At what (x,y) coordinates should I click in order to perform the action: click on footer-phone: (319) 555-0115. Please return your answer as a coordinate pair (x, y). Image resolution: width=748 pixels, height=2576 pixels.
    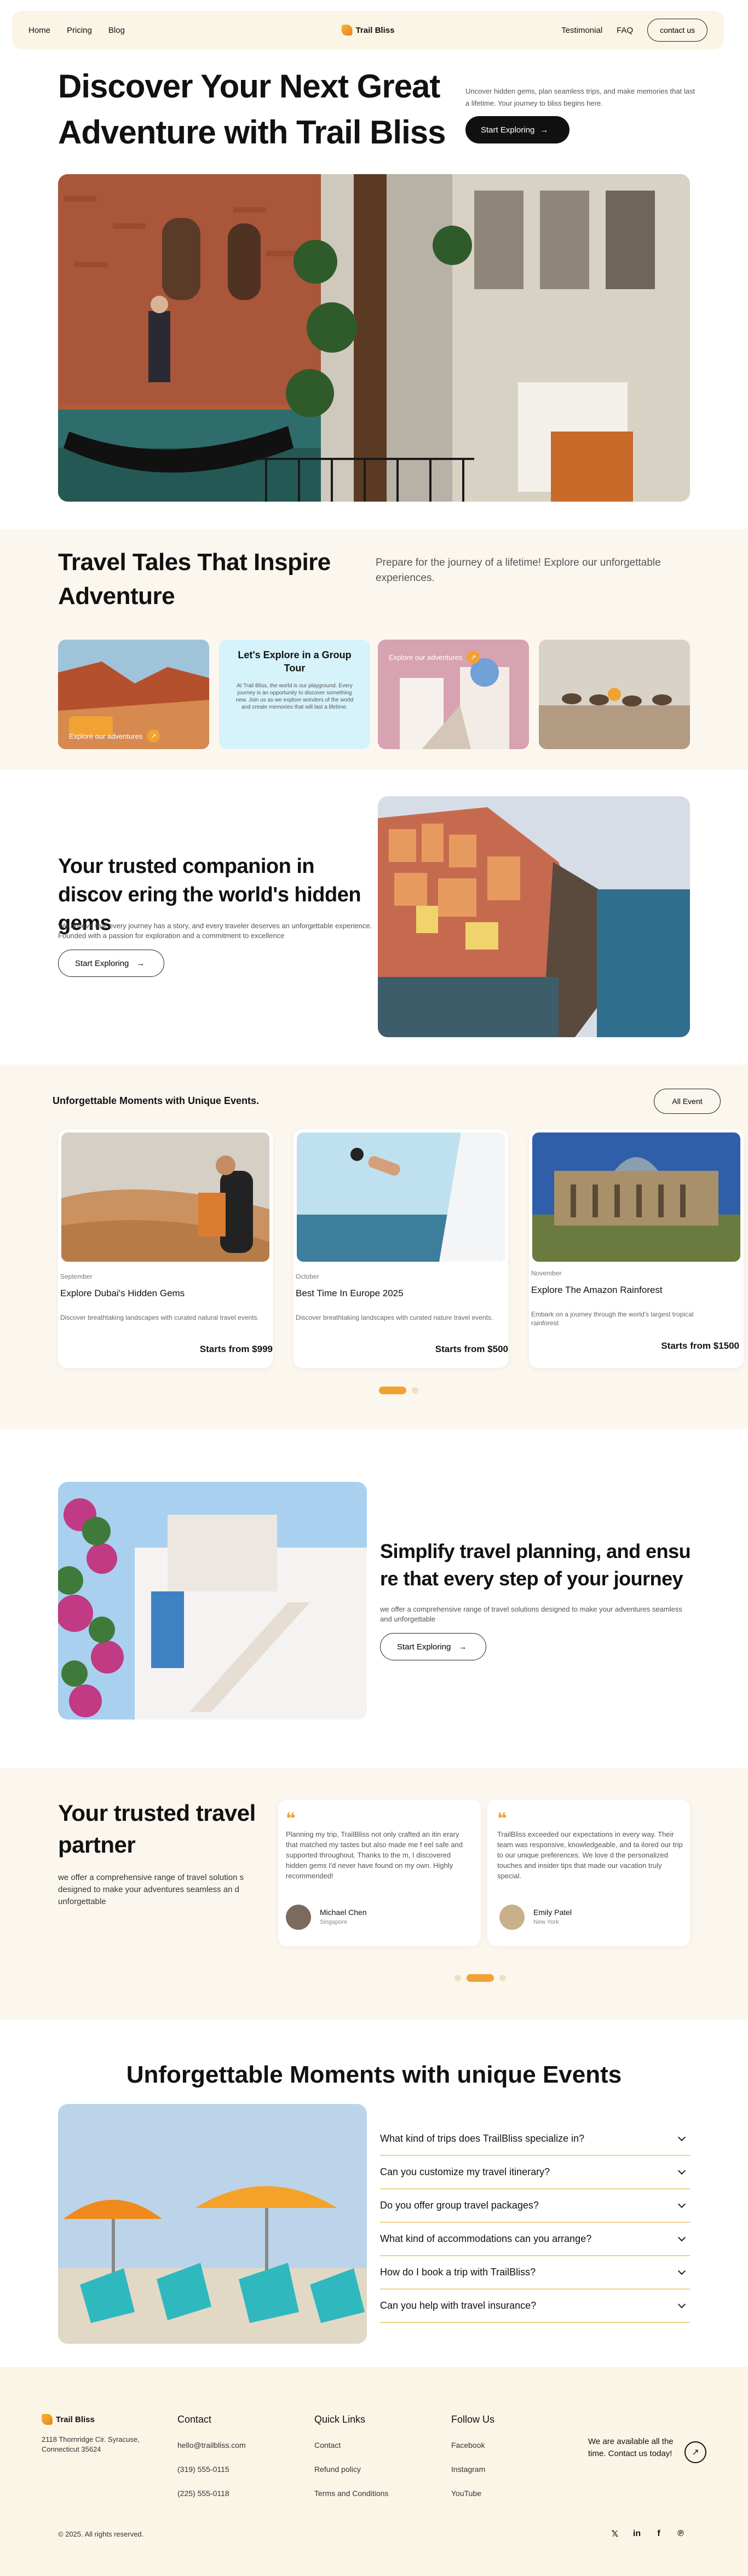
    Looking at the image, I should click on (211, 2469).